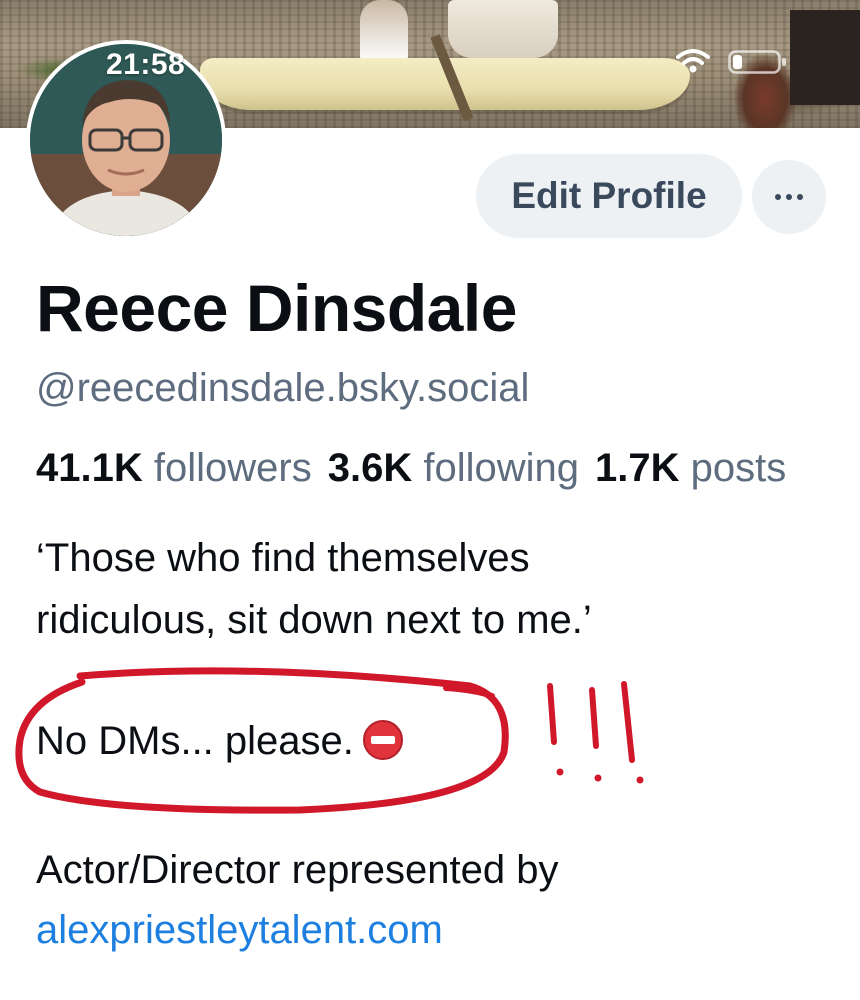 The height and width of the screenshot is (1000, 860). What do you see at coordinates (232, 468) in the screenshot?
I see `followers-label: followers` at bounding box center [232, 468].